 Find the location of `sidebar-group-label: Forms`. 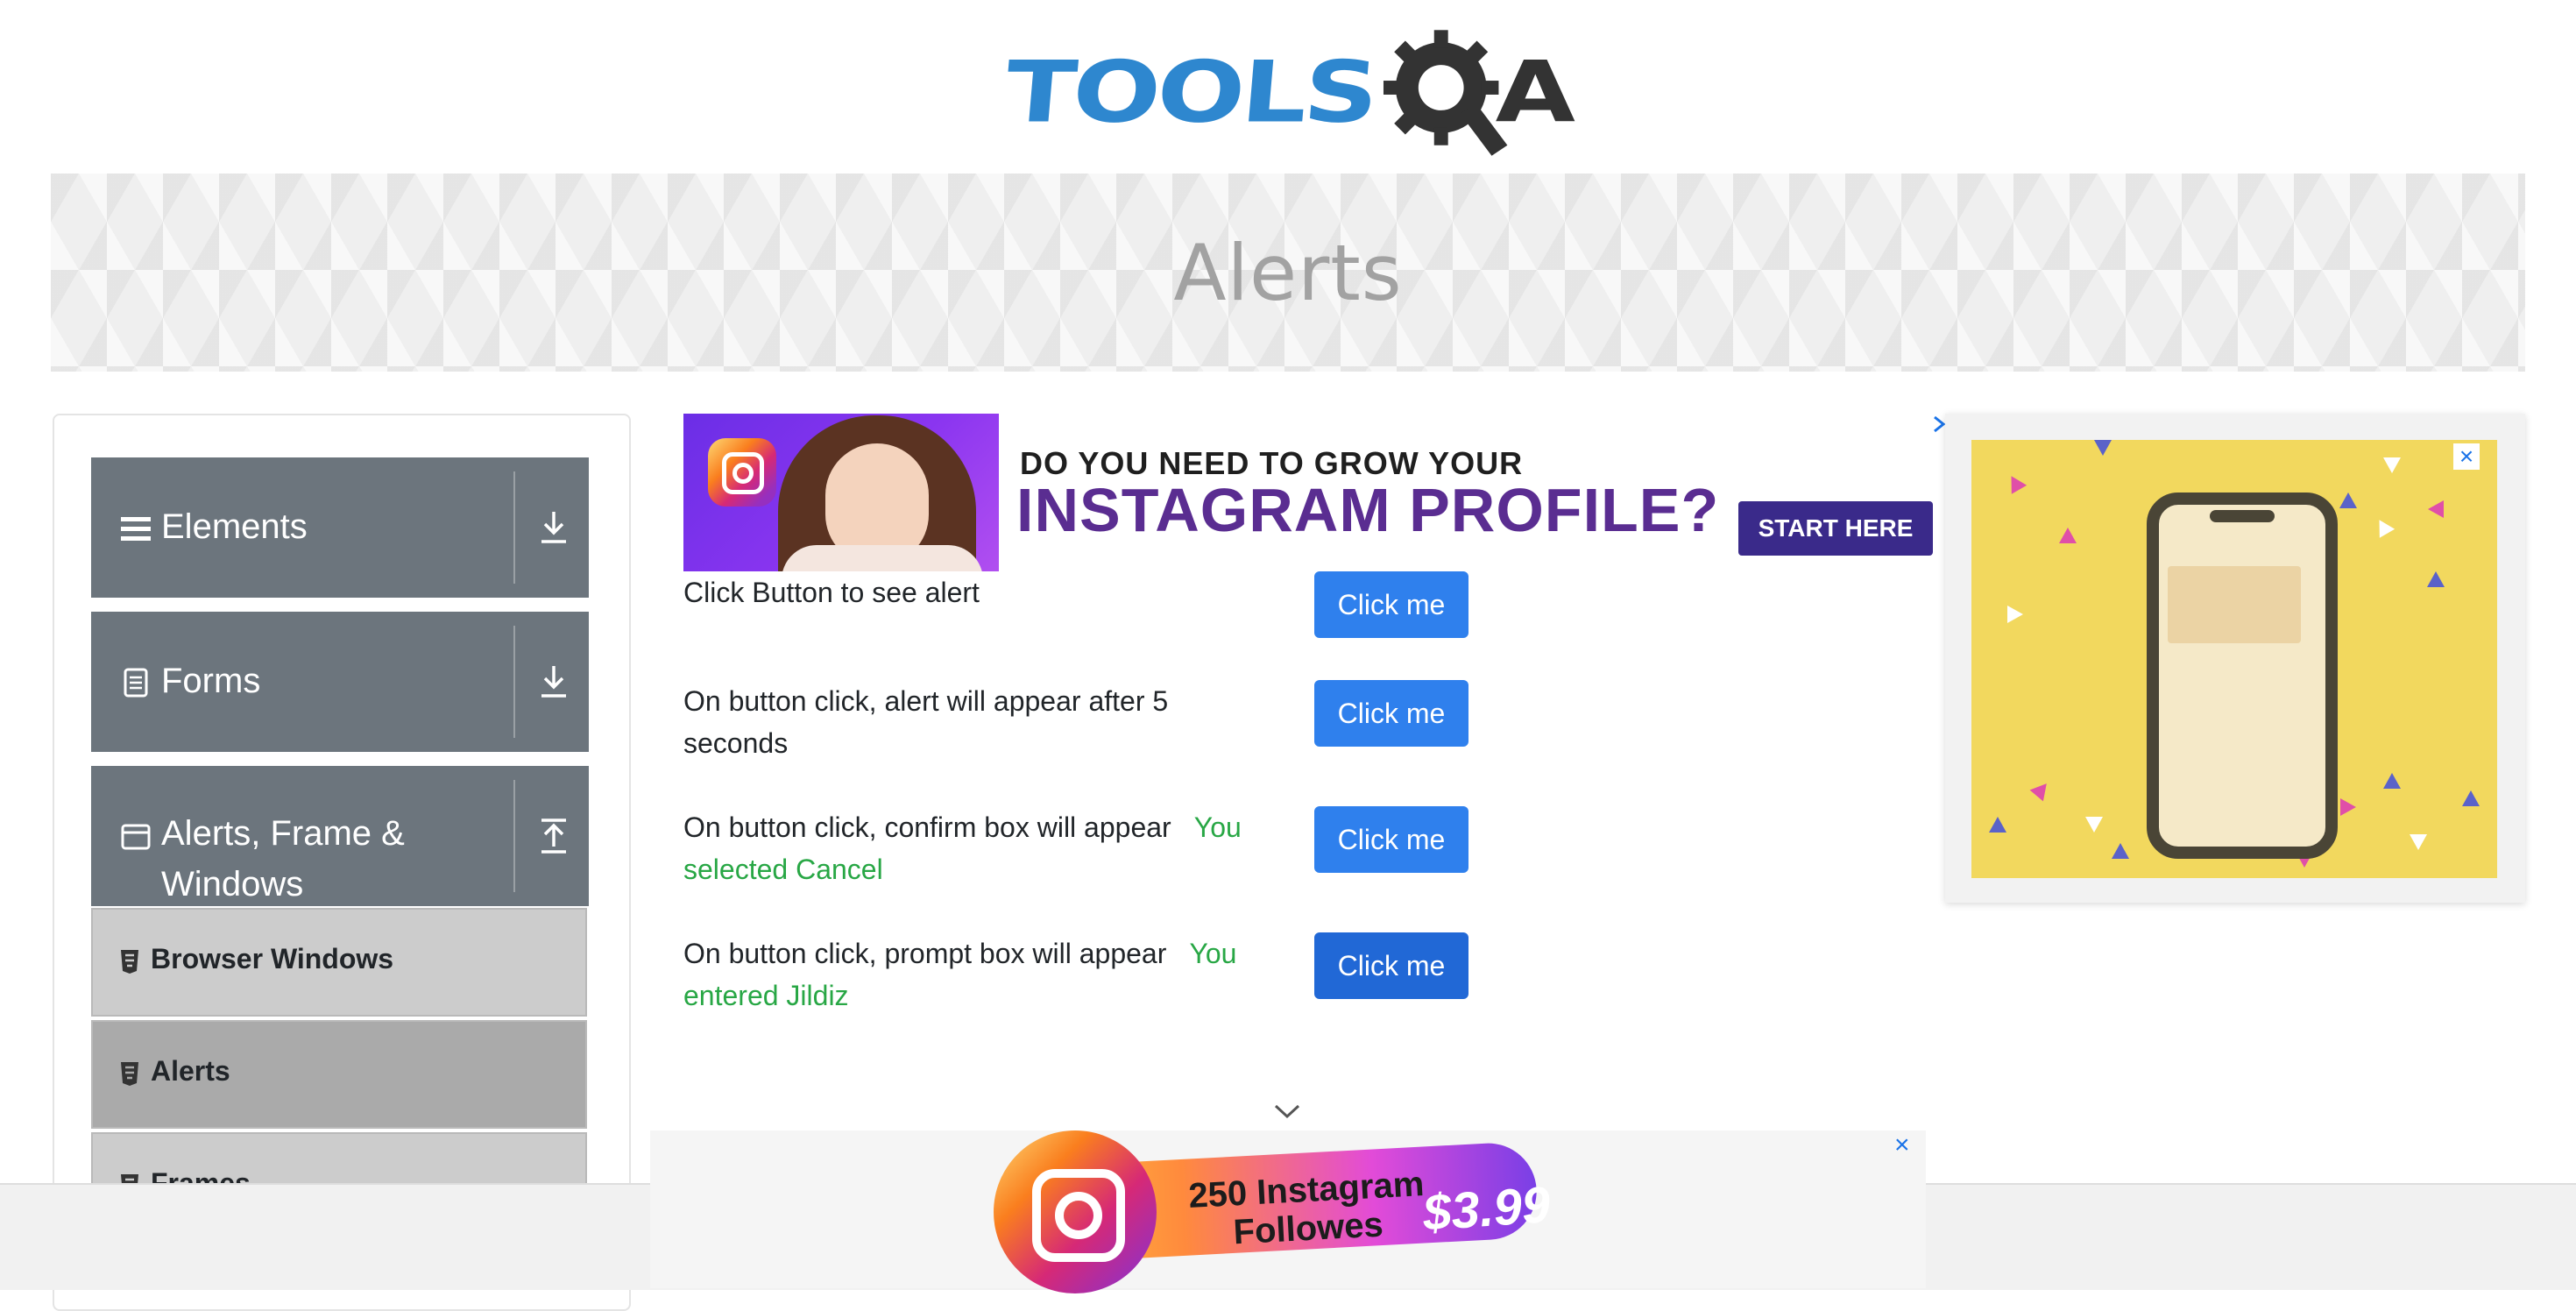

sidebar-group-label: Forms is located at coordinates (211, 681).